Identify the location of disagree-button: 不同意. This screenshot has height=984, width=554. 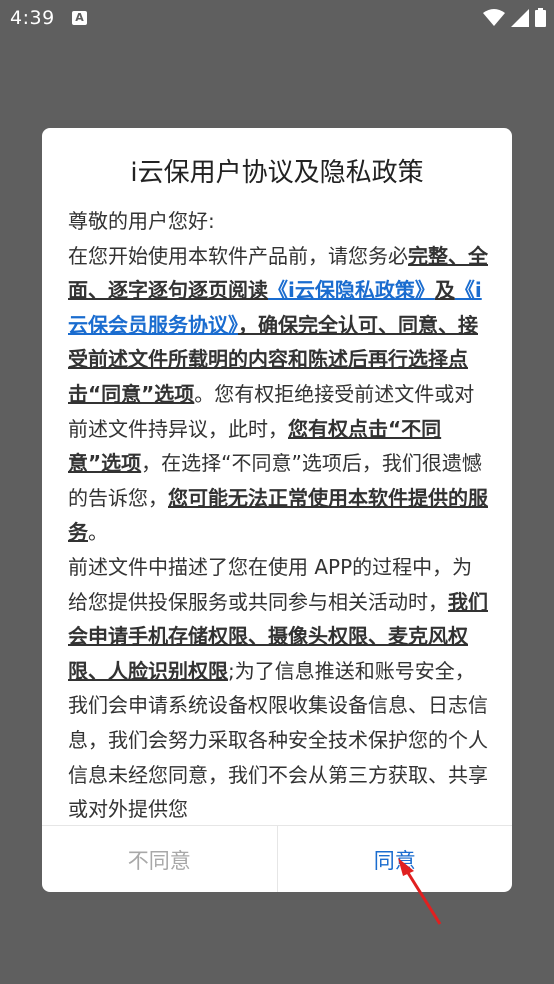
(160, 859).